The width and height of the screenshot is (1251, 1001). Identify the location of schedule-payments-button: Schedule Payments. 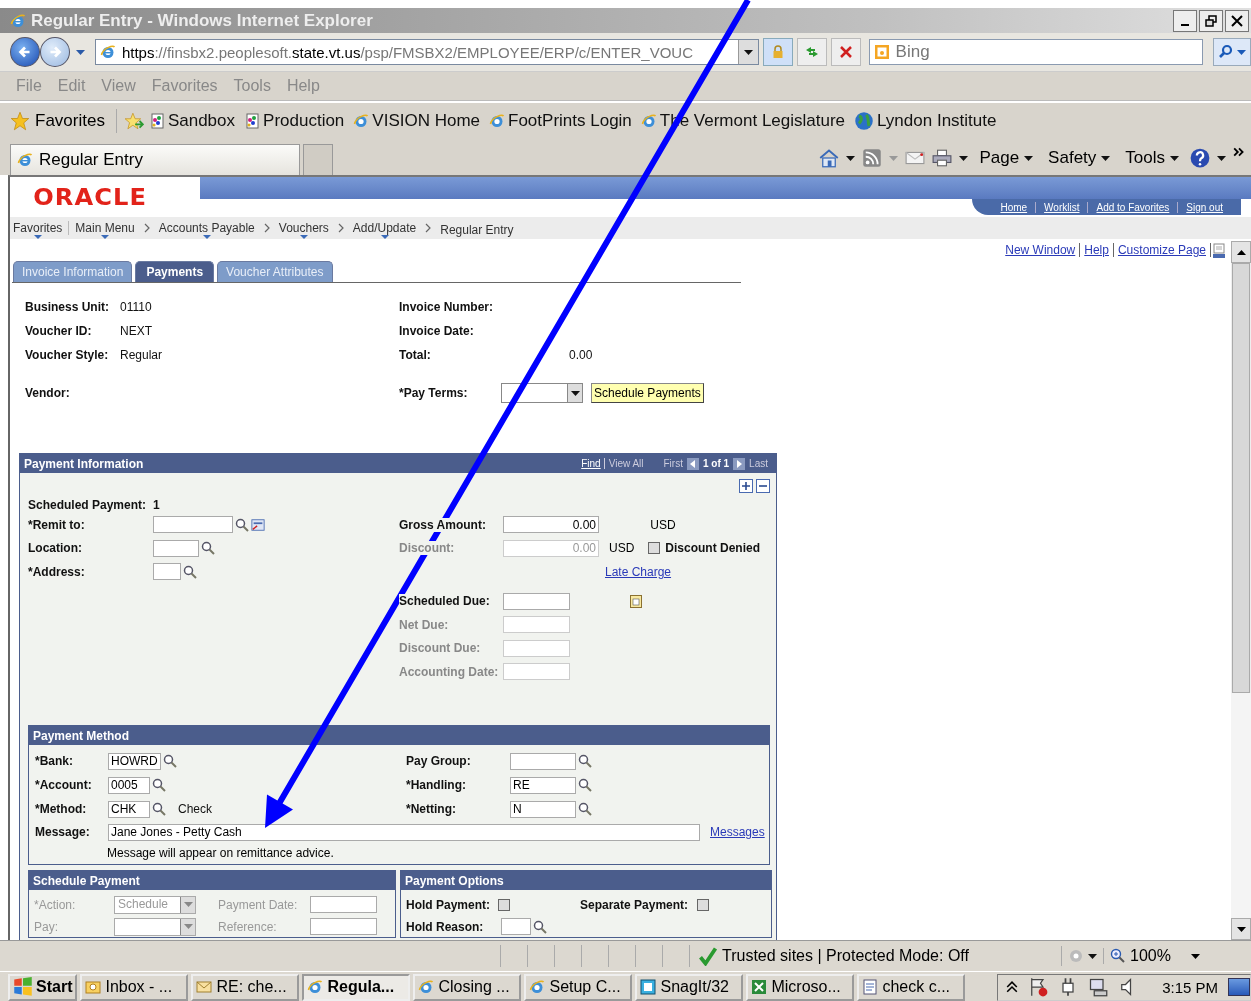
(647, 393).